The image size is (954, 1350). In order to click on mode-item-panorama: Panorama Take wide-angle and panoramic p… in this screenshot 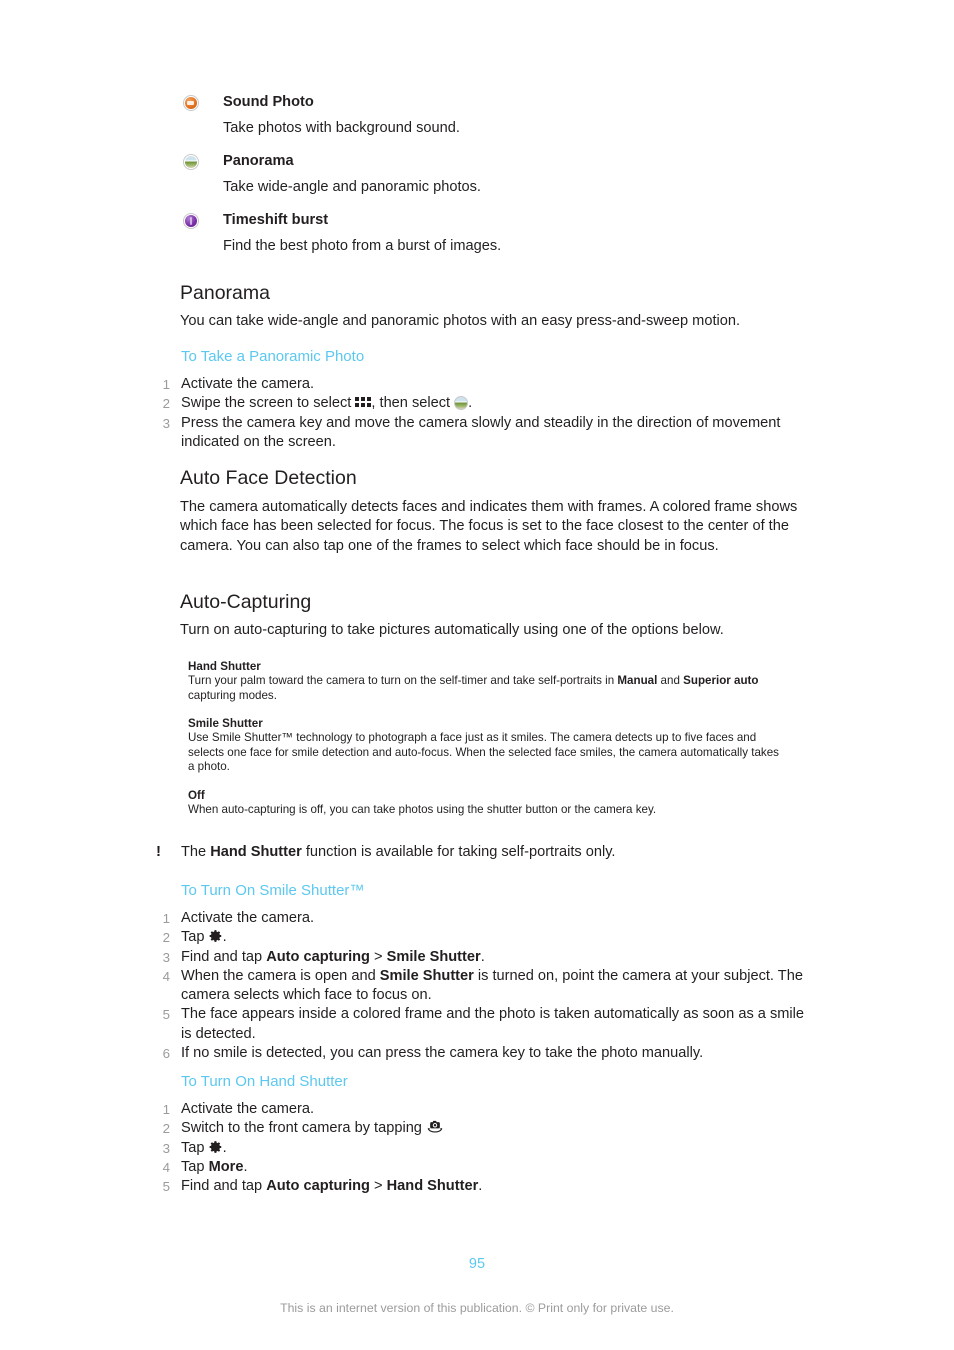, I will do `click(503, 174)`.